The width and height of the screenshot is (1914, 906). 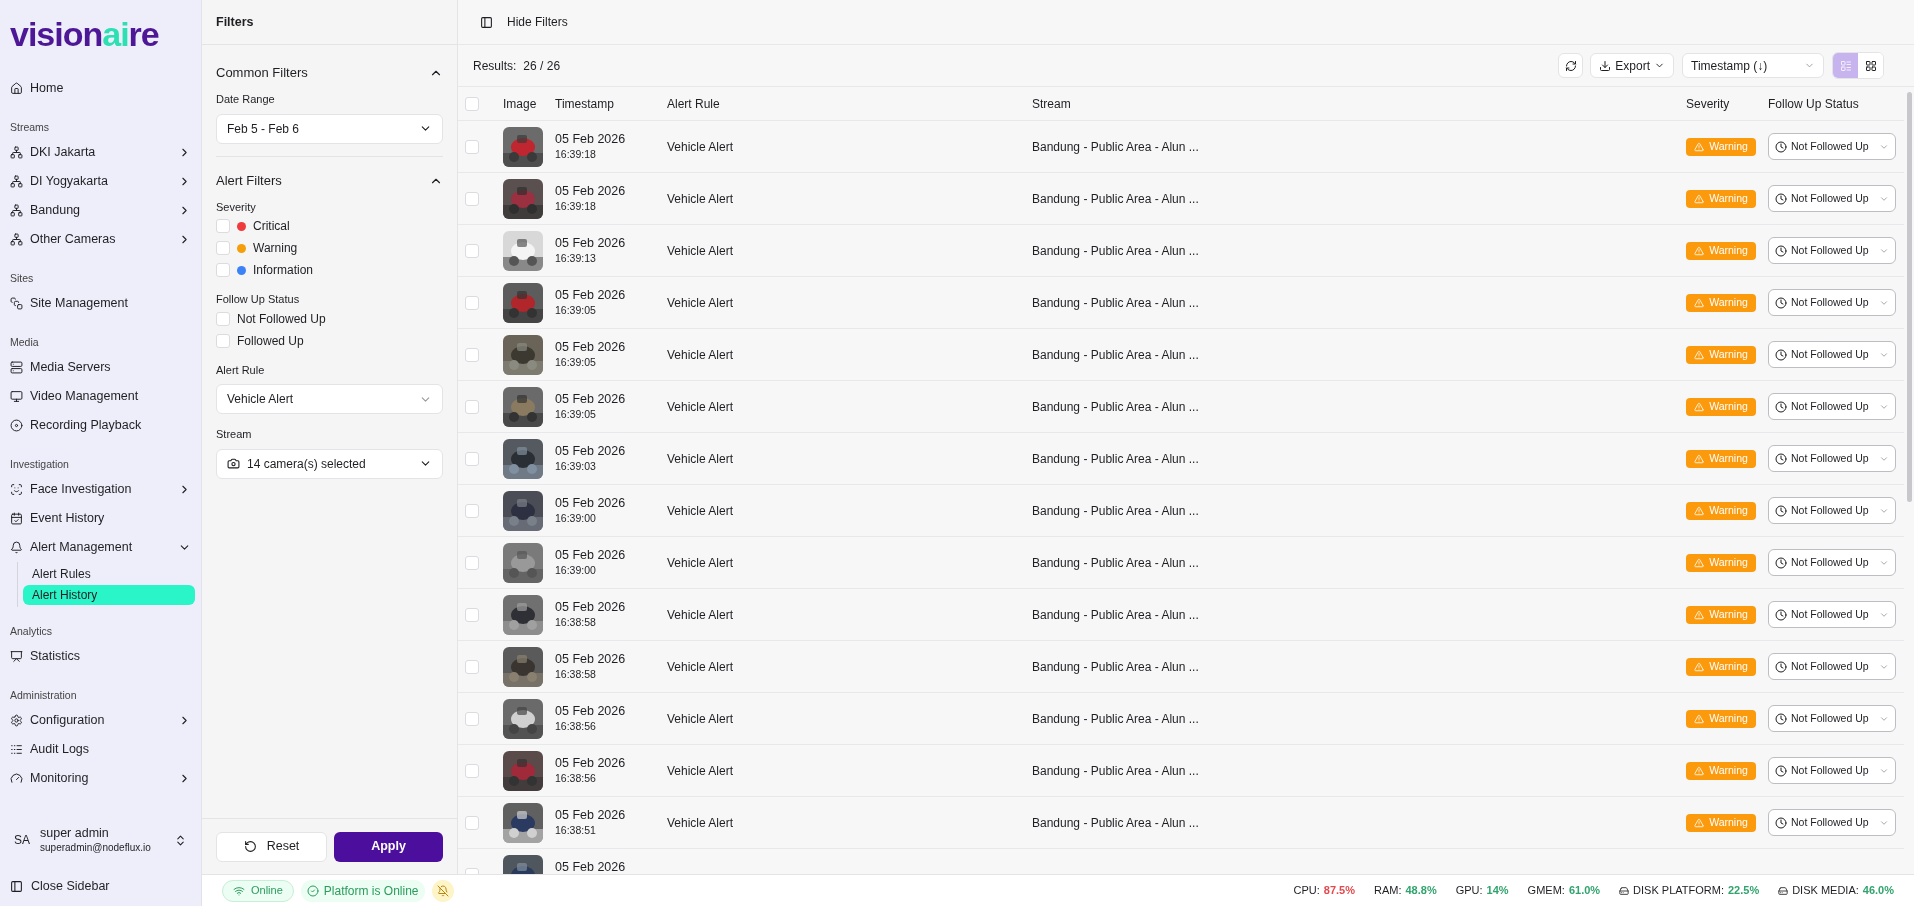 What do you see at coordinates (576, 258) in the screenshot?
I see `time-text: 16:39:13` at bounding box center [576, 258].